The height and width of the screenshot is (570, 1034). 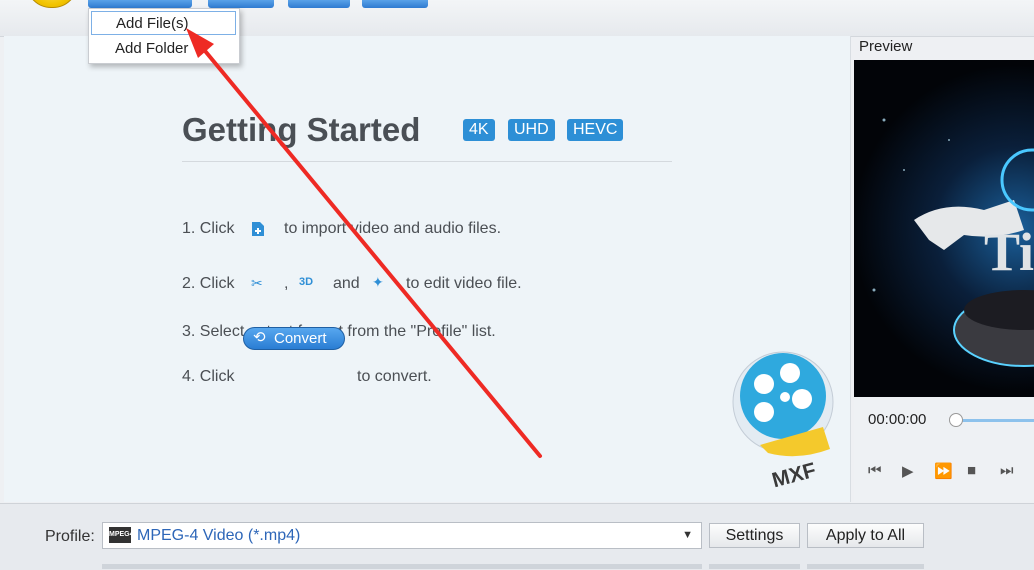 I want to click on step-2-and: and, so click(x=346, y=283).